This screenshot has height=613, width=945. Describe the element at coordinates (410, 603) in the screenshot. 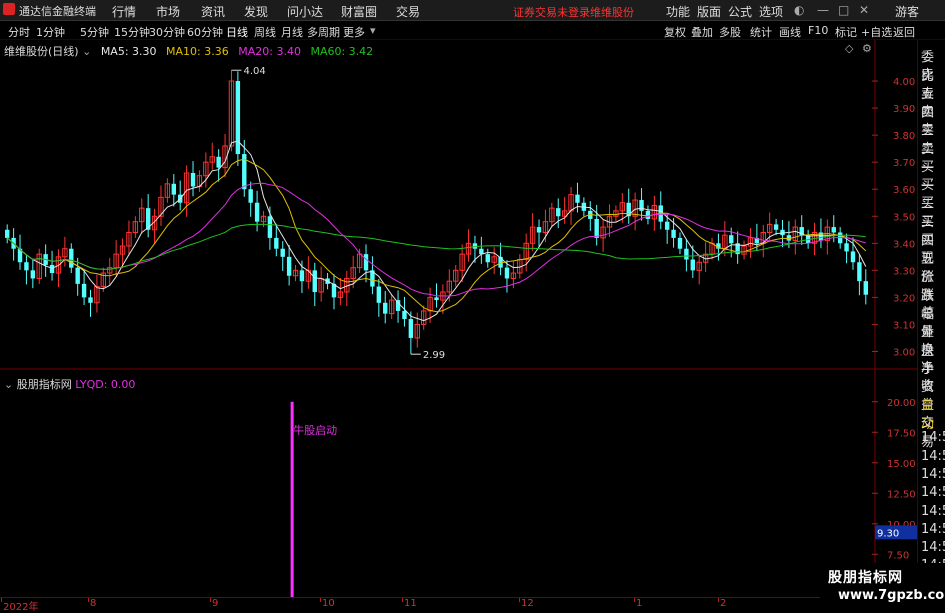

I see `date-label: 11` at that location.